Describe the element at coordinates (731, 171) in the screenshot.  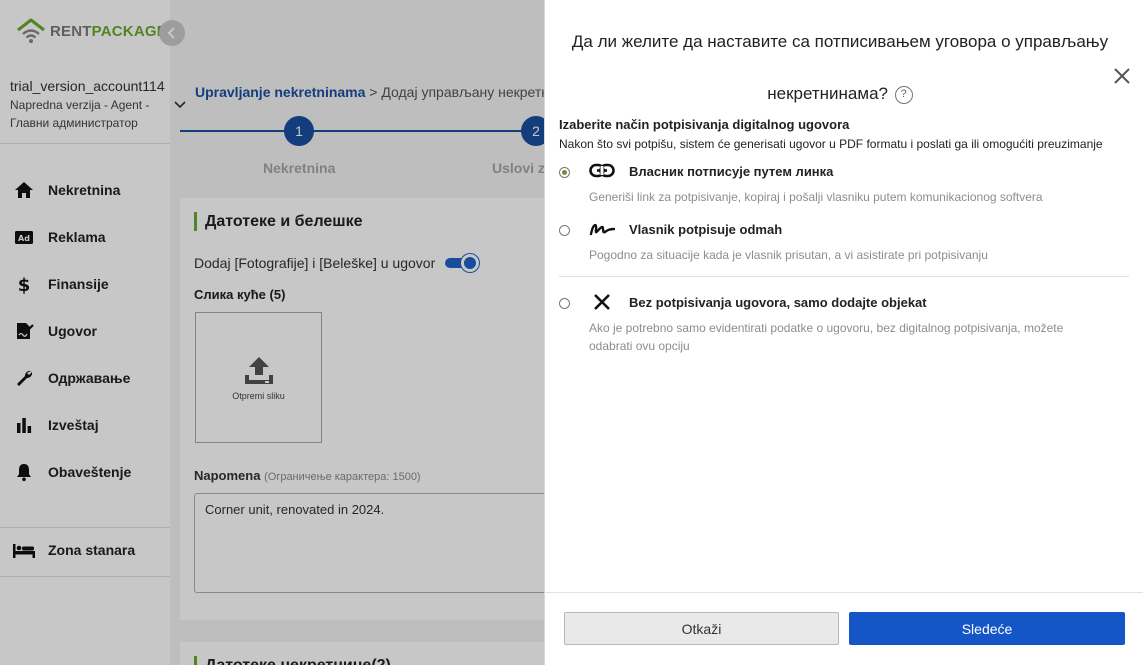
I see `option-label: Власник потписује путем линка` at that location.